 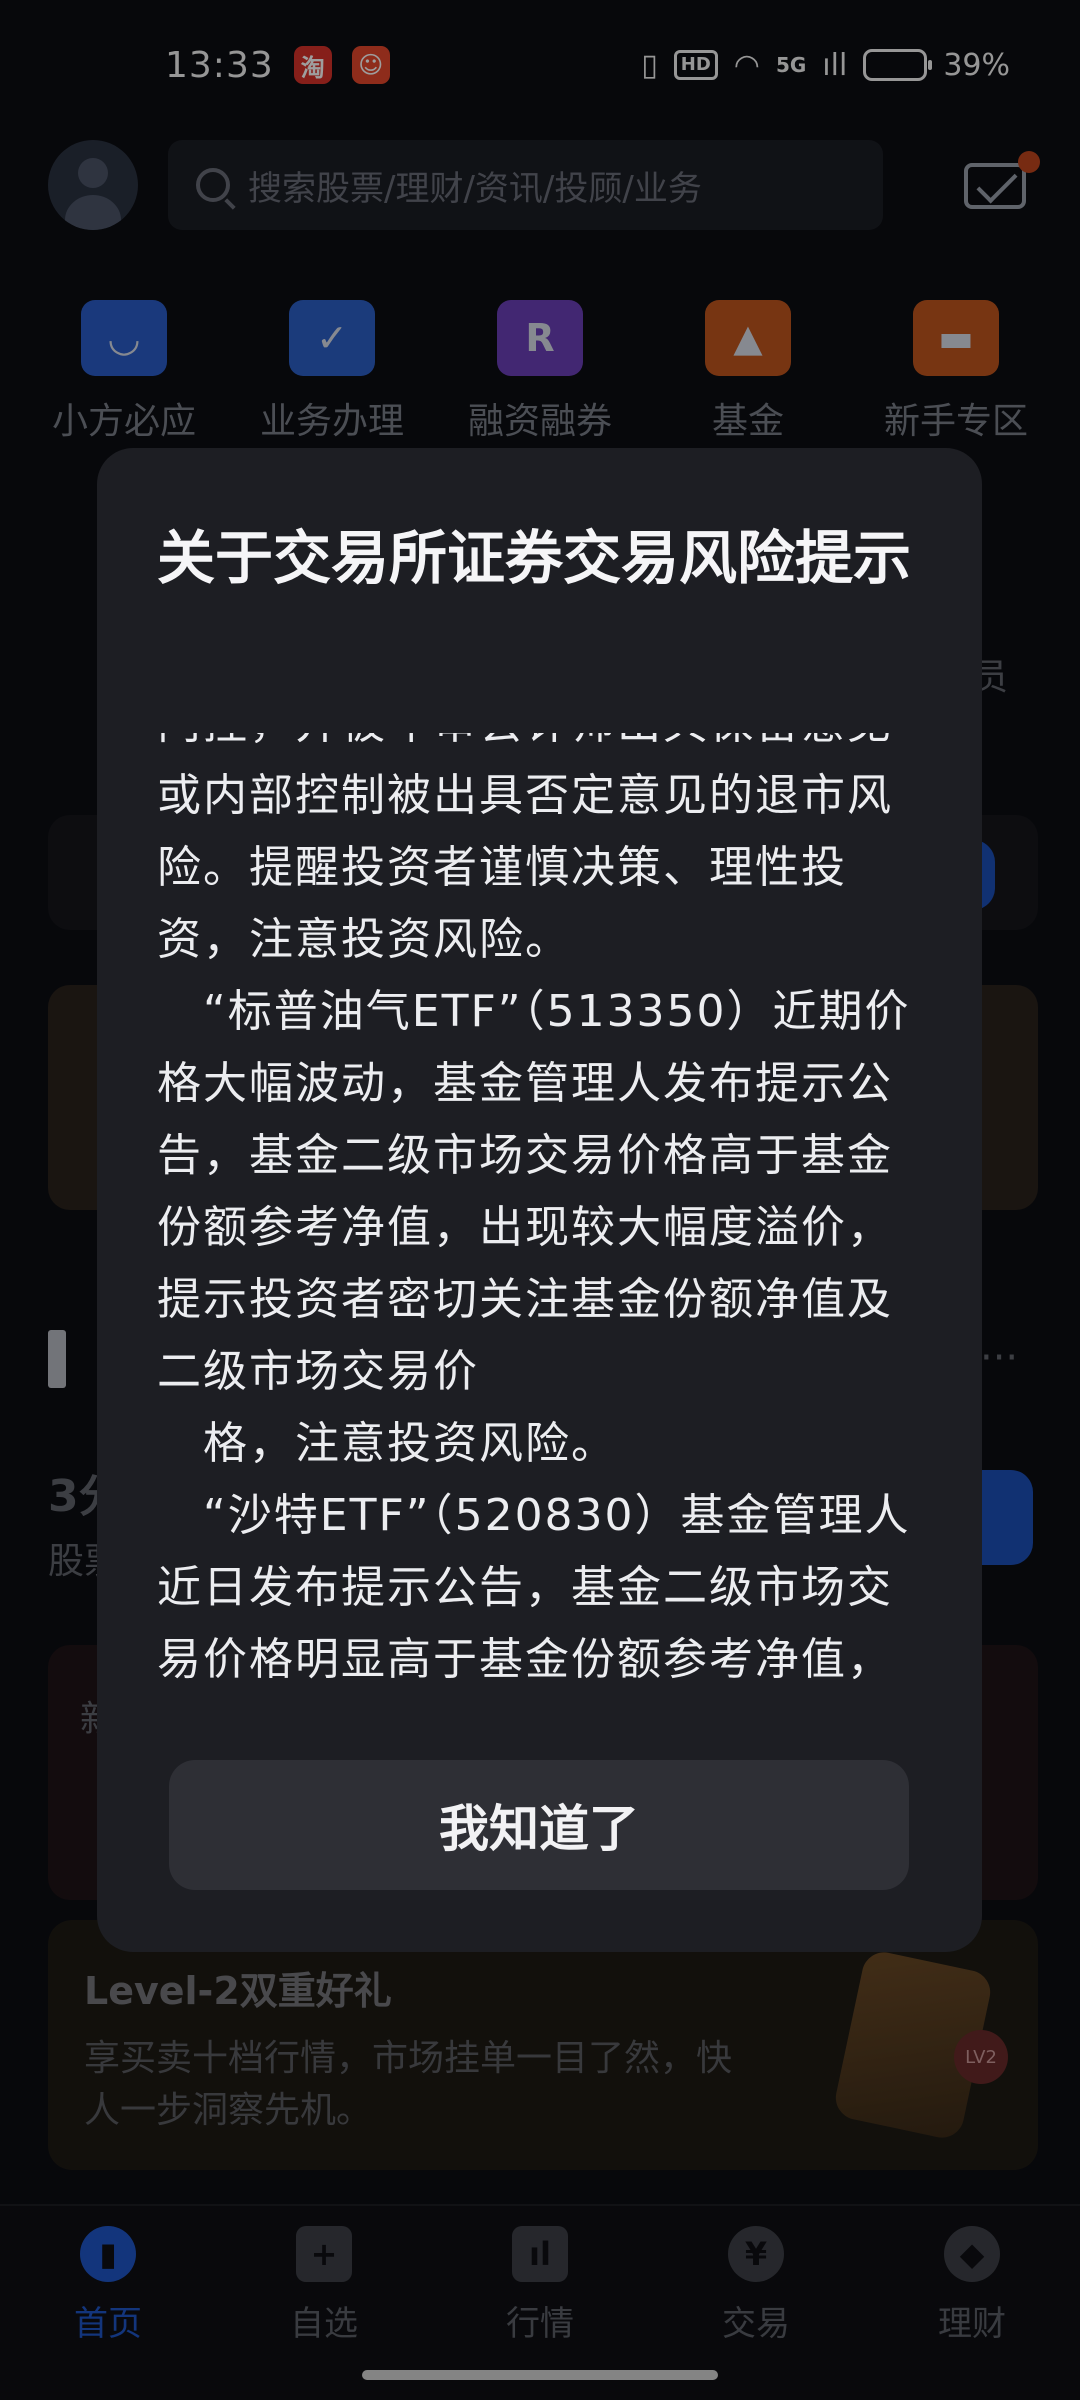 I want to click on dialog-title: 关于交易所证券交易风险提示, so click(x=534, y=558).